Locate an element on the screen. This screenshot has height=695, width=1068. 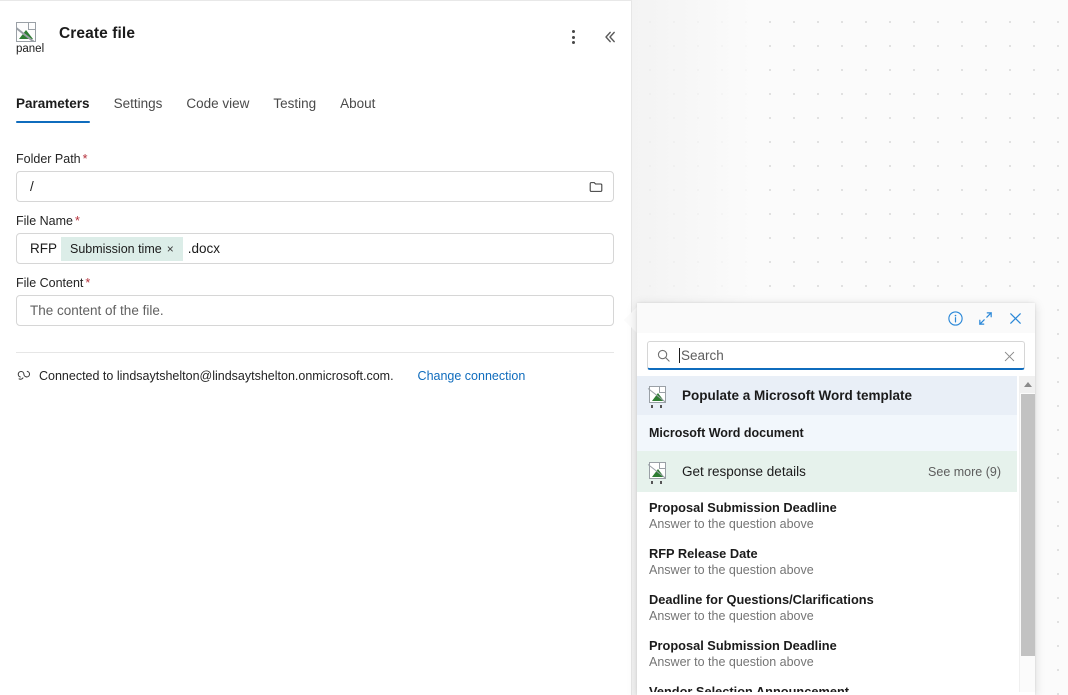
panel-top-divider is located at coordinates (316, 0).